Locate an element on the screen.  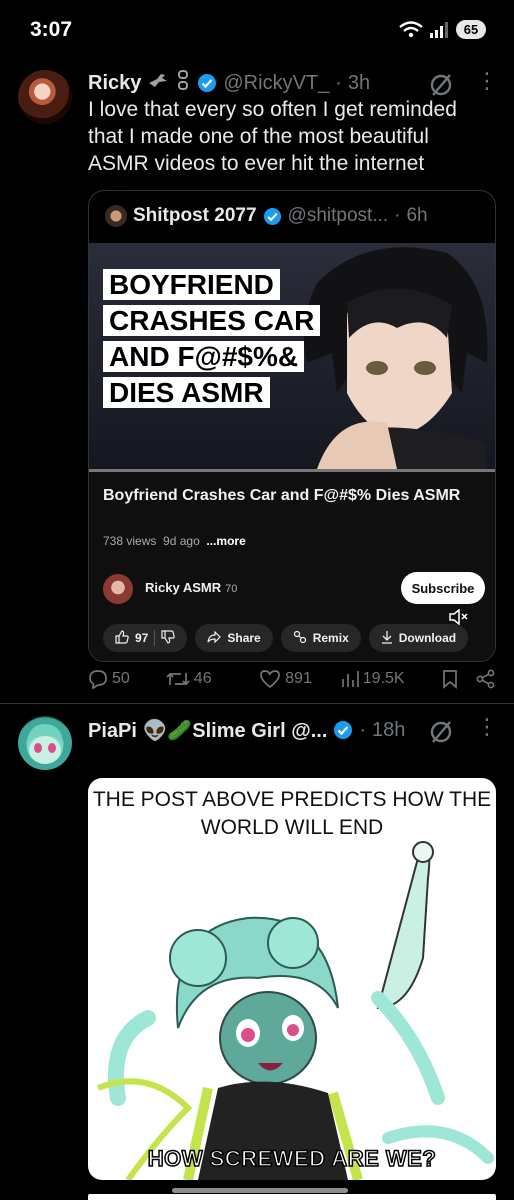
signal-icon is located at coordinates (440, 29).